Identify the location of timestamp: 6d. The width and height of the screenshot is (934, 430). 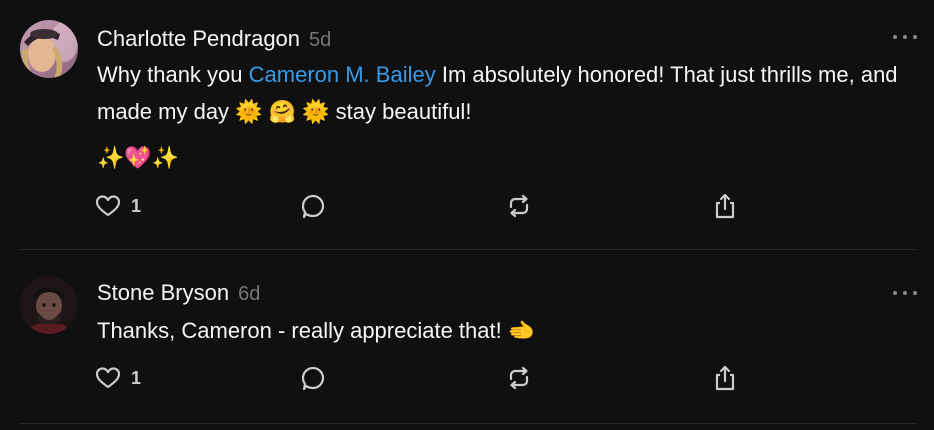
(249, 294).